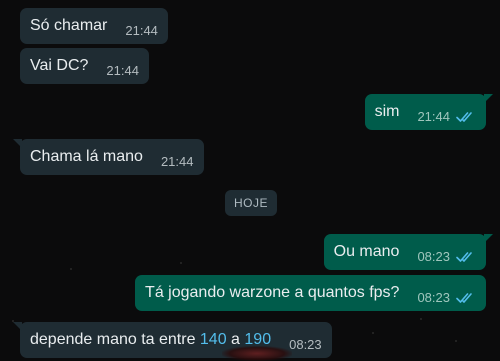 This screenshot has height=361, width=500. Describe the element at coordinates (59, 65) in the screenshot. I see `message-text: Vai DC?` at that location.